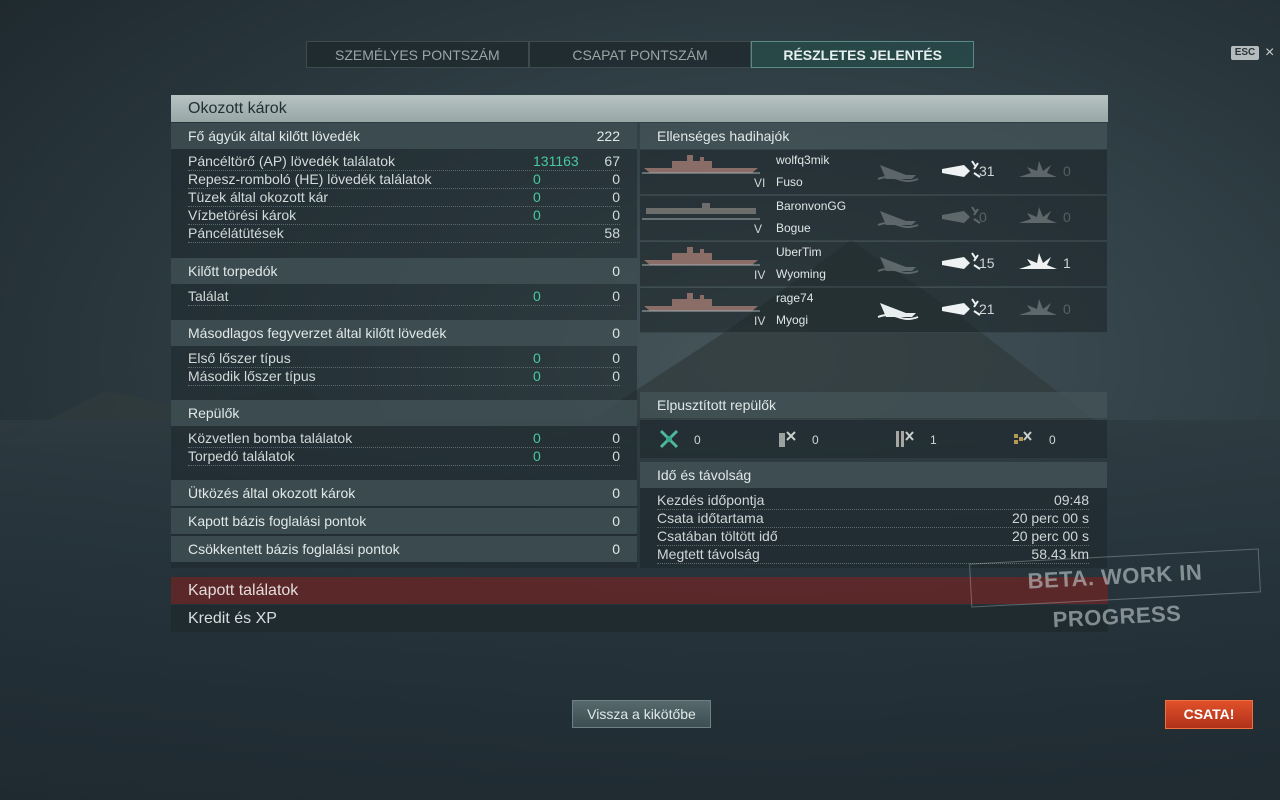 Image resolution: width=1280 pixels, height=800 pixels. I want to click on planes-header: Repülők, so click(404, 413).